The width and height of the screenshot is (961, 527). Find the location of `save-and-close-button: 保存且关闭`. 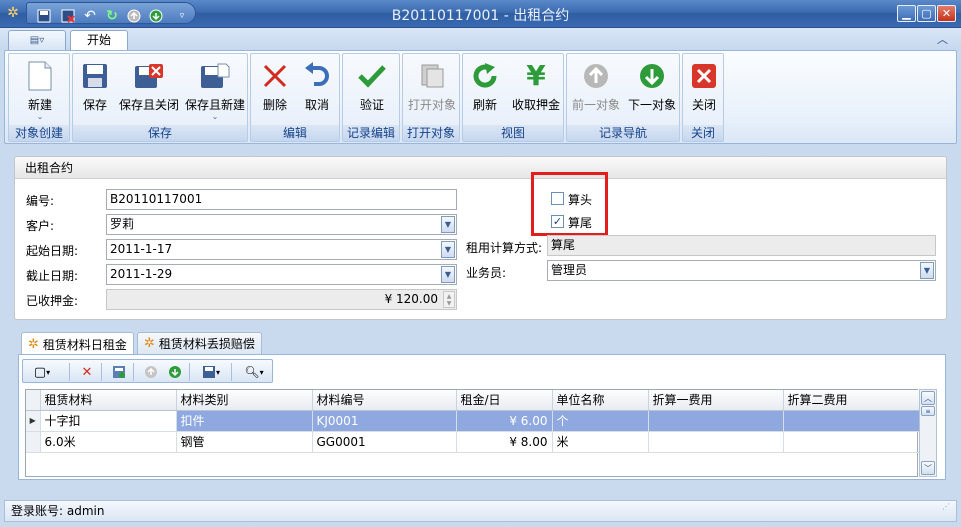

save-and-close-button: 保存且关闭 is located at coordinates (149, 91).